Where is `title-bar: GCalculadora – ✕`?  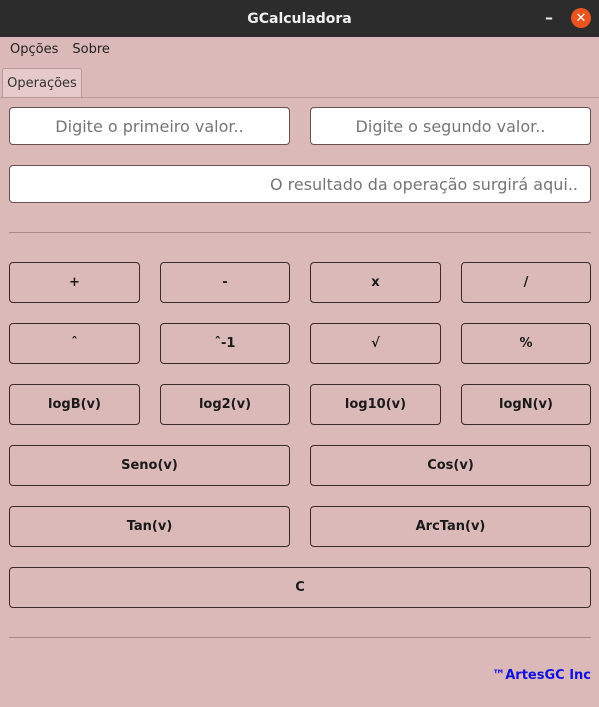
title-bar: GCalculadora – ✕ is located at coordinates (299, 18).